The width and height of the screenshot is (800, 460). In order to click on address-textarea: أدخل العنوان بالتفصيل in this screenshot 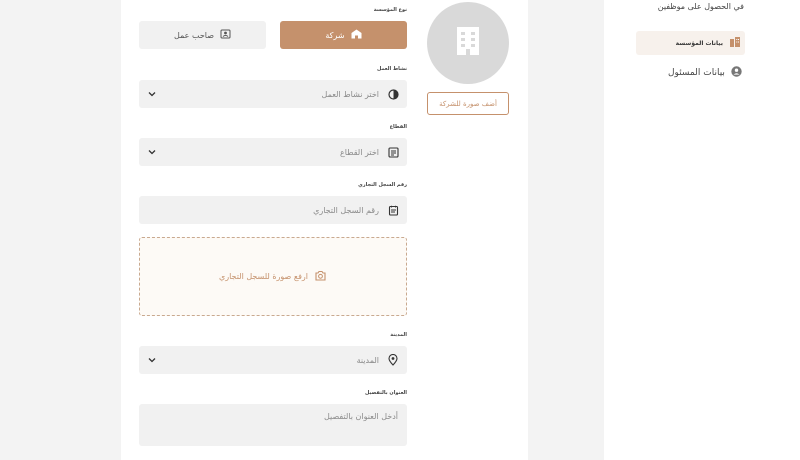, I will do `click(273, 425)`.